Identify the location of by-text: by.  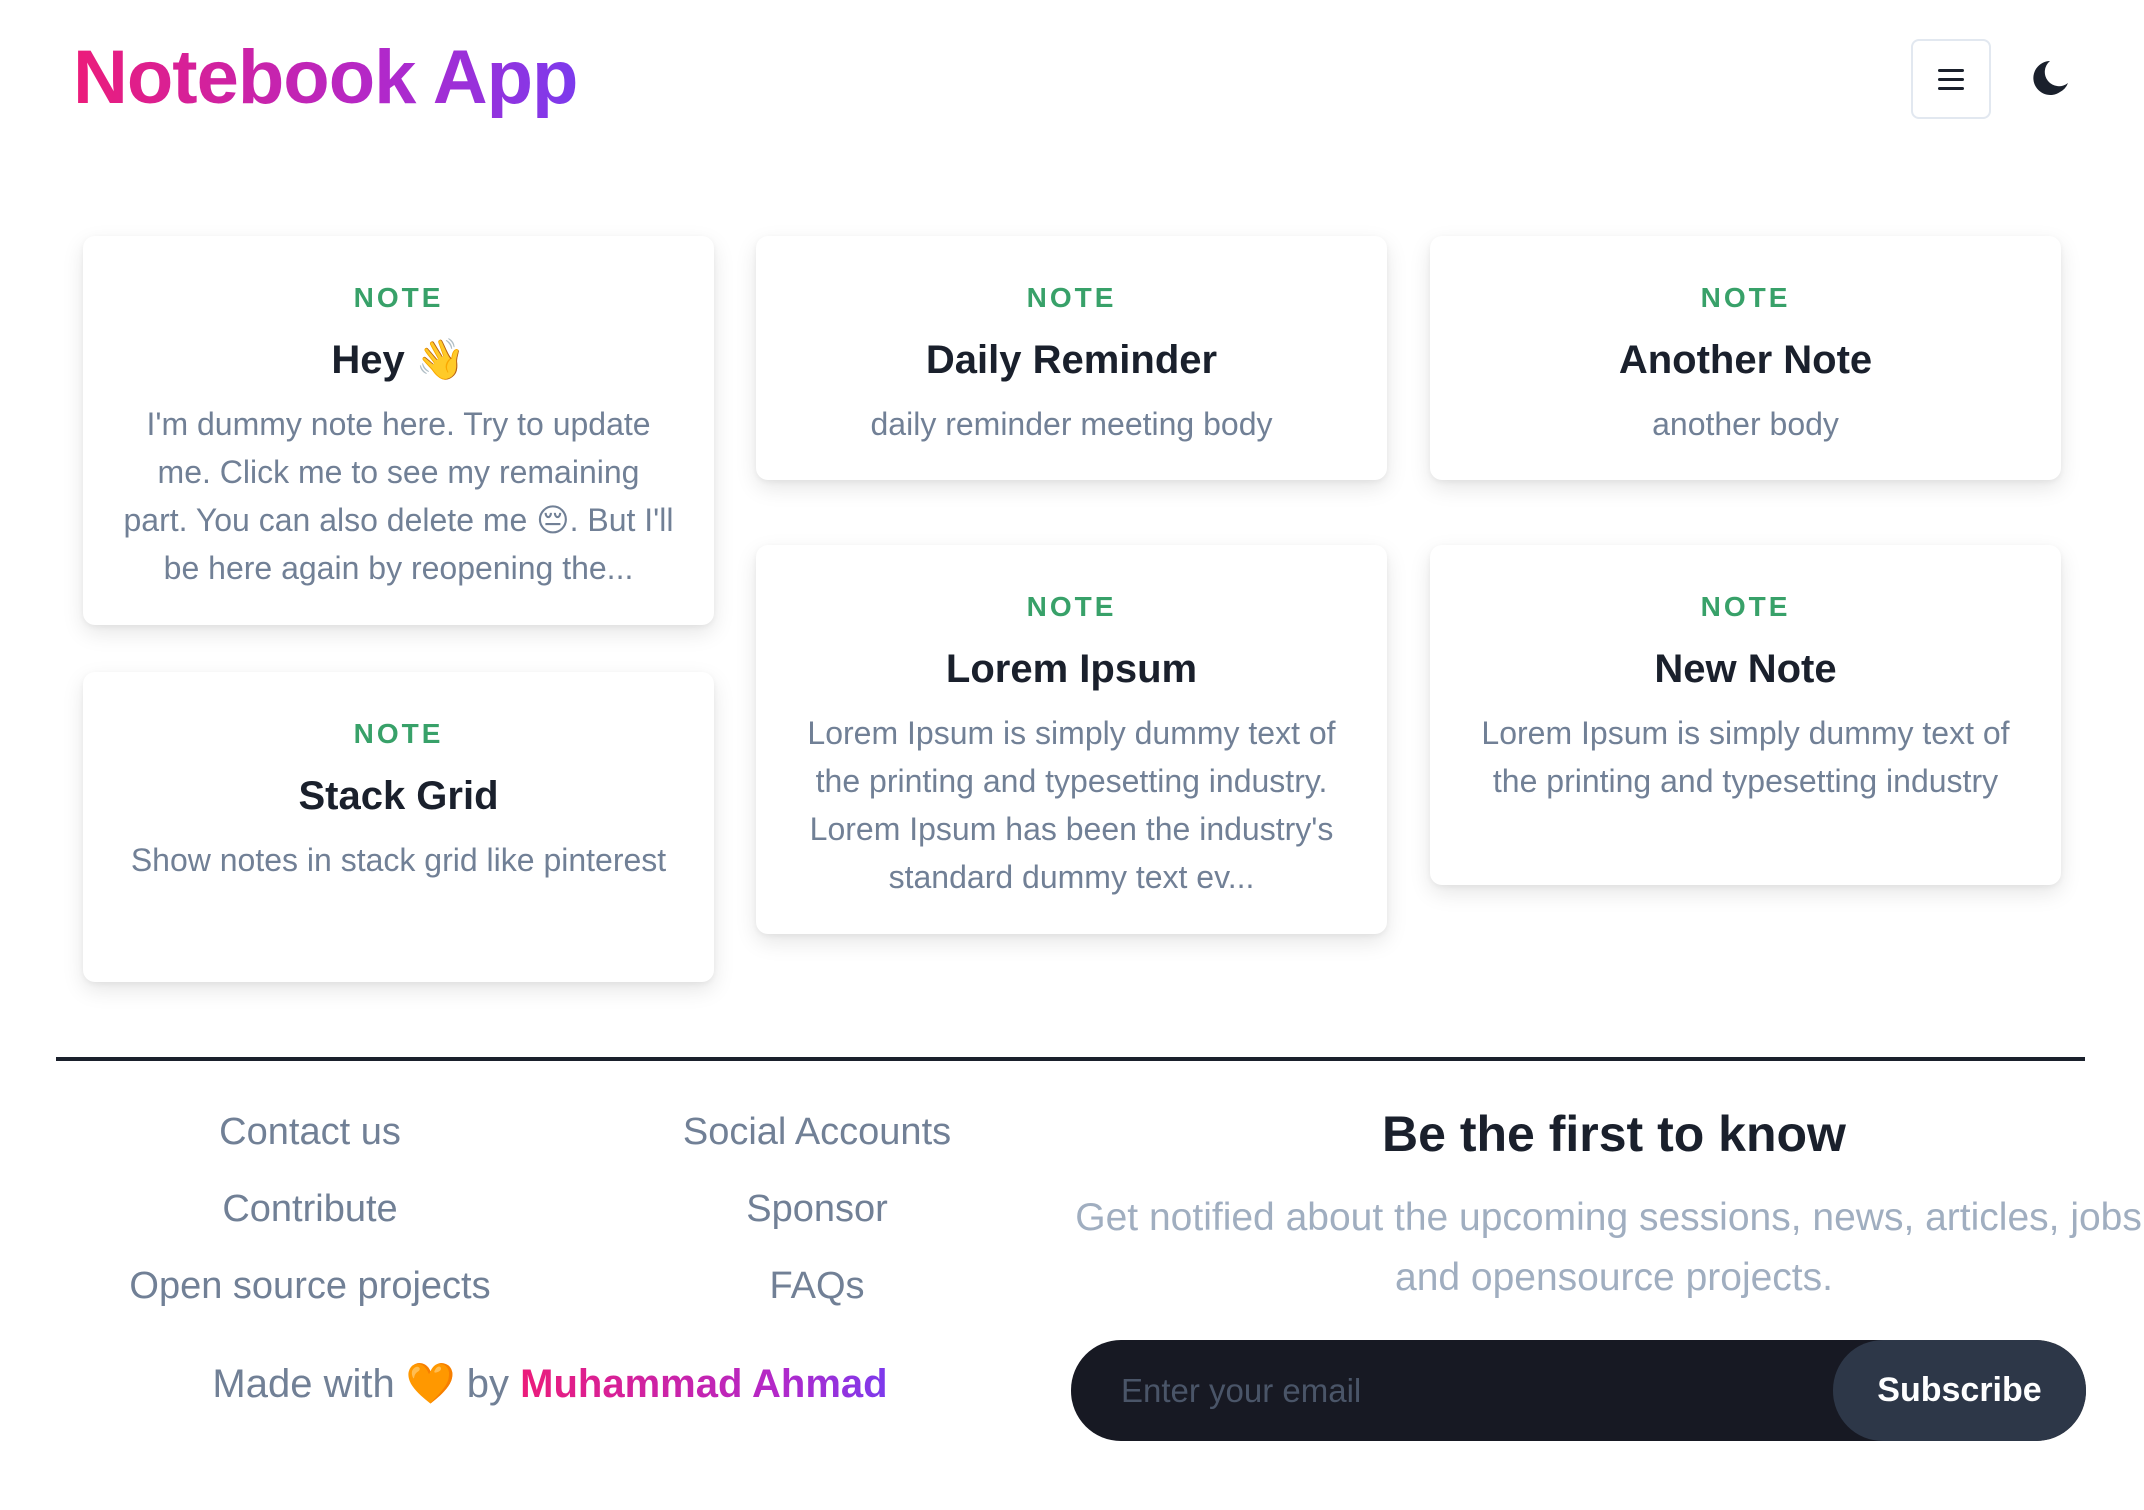
(488, 1384).